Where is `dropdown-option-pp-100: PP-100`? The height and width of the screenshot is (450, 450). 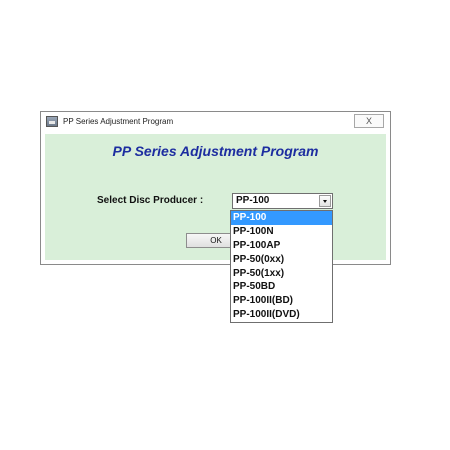 dropdown-option-pp-100: PP-100 is located at coordinates (281, 218).